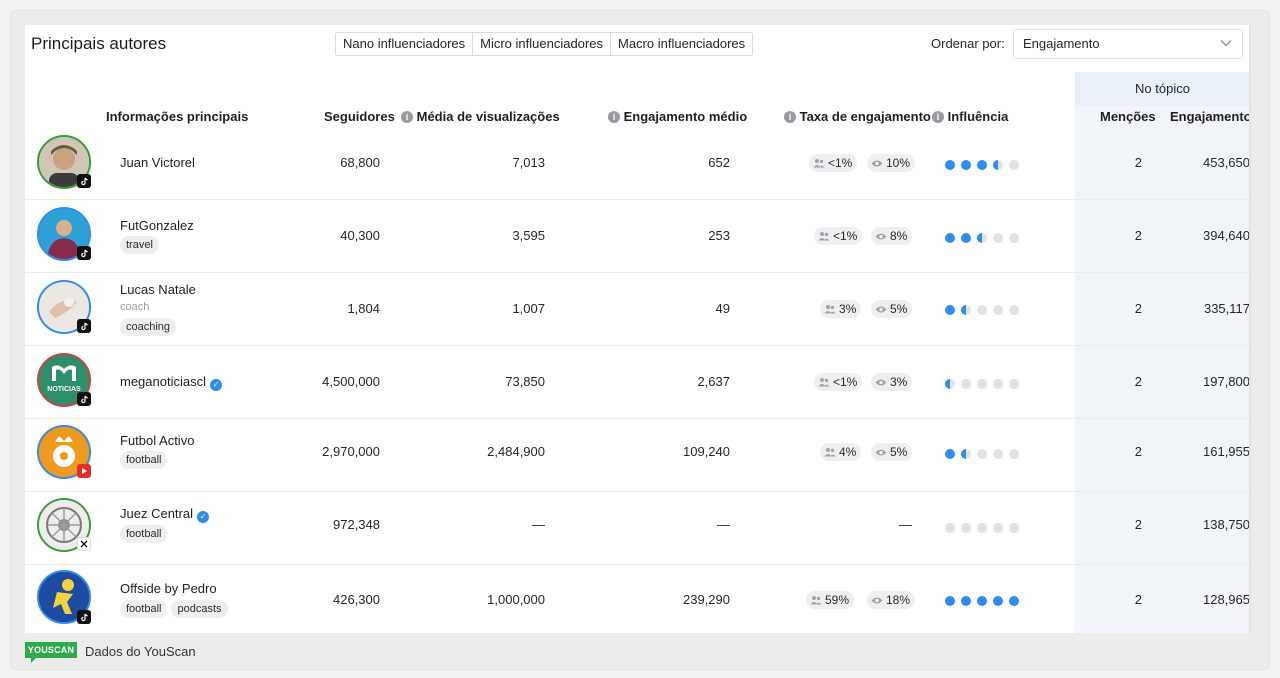  Describe the element at coordinates (841, 452) in the screenshot. I see `rate-followers-pill: 4%` at that location.